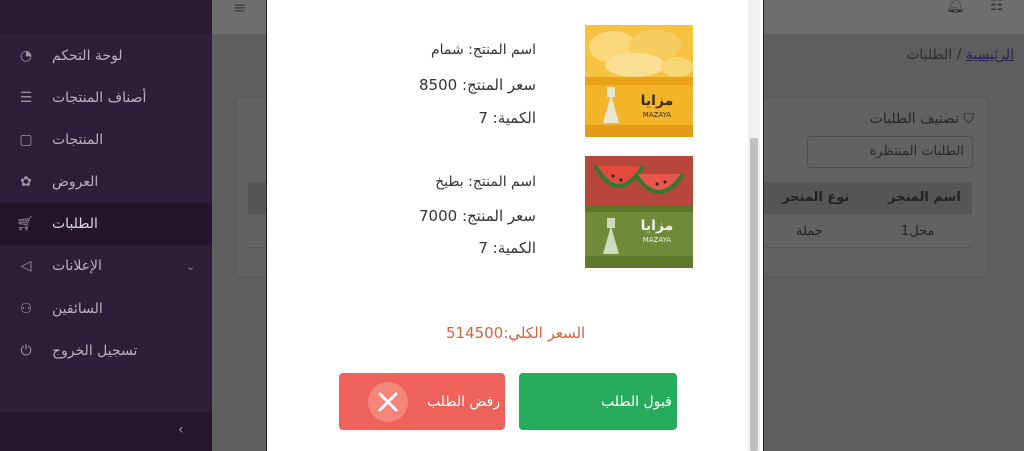 The image size is (1024, 451). I want to click on chevron-down-icon: ⌄, so click(191, 266).